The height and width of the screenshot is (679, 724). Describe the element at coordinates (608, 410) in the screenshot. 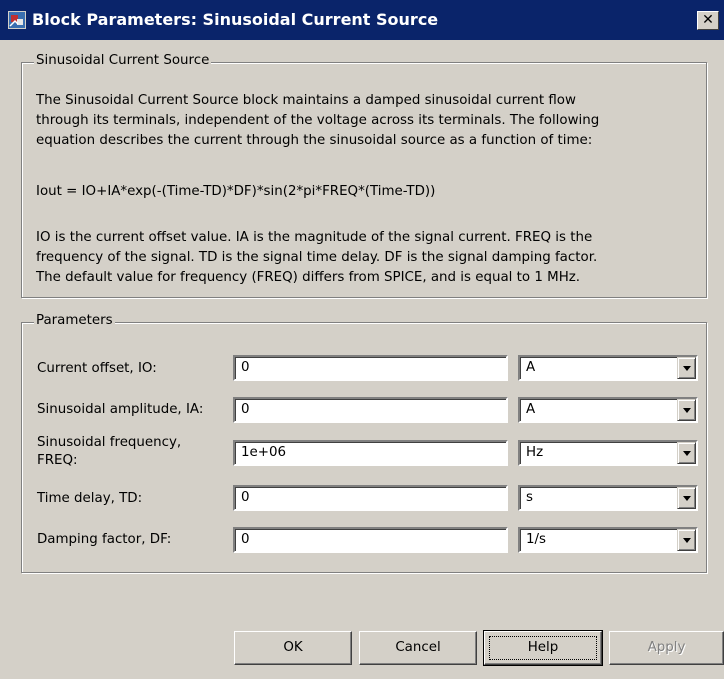

I see `sinusoidal-amplitude-unit-select: A` at that location.